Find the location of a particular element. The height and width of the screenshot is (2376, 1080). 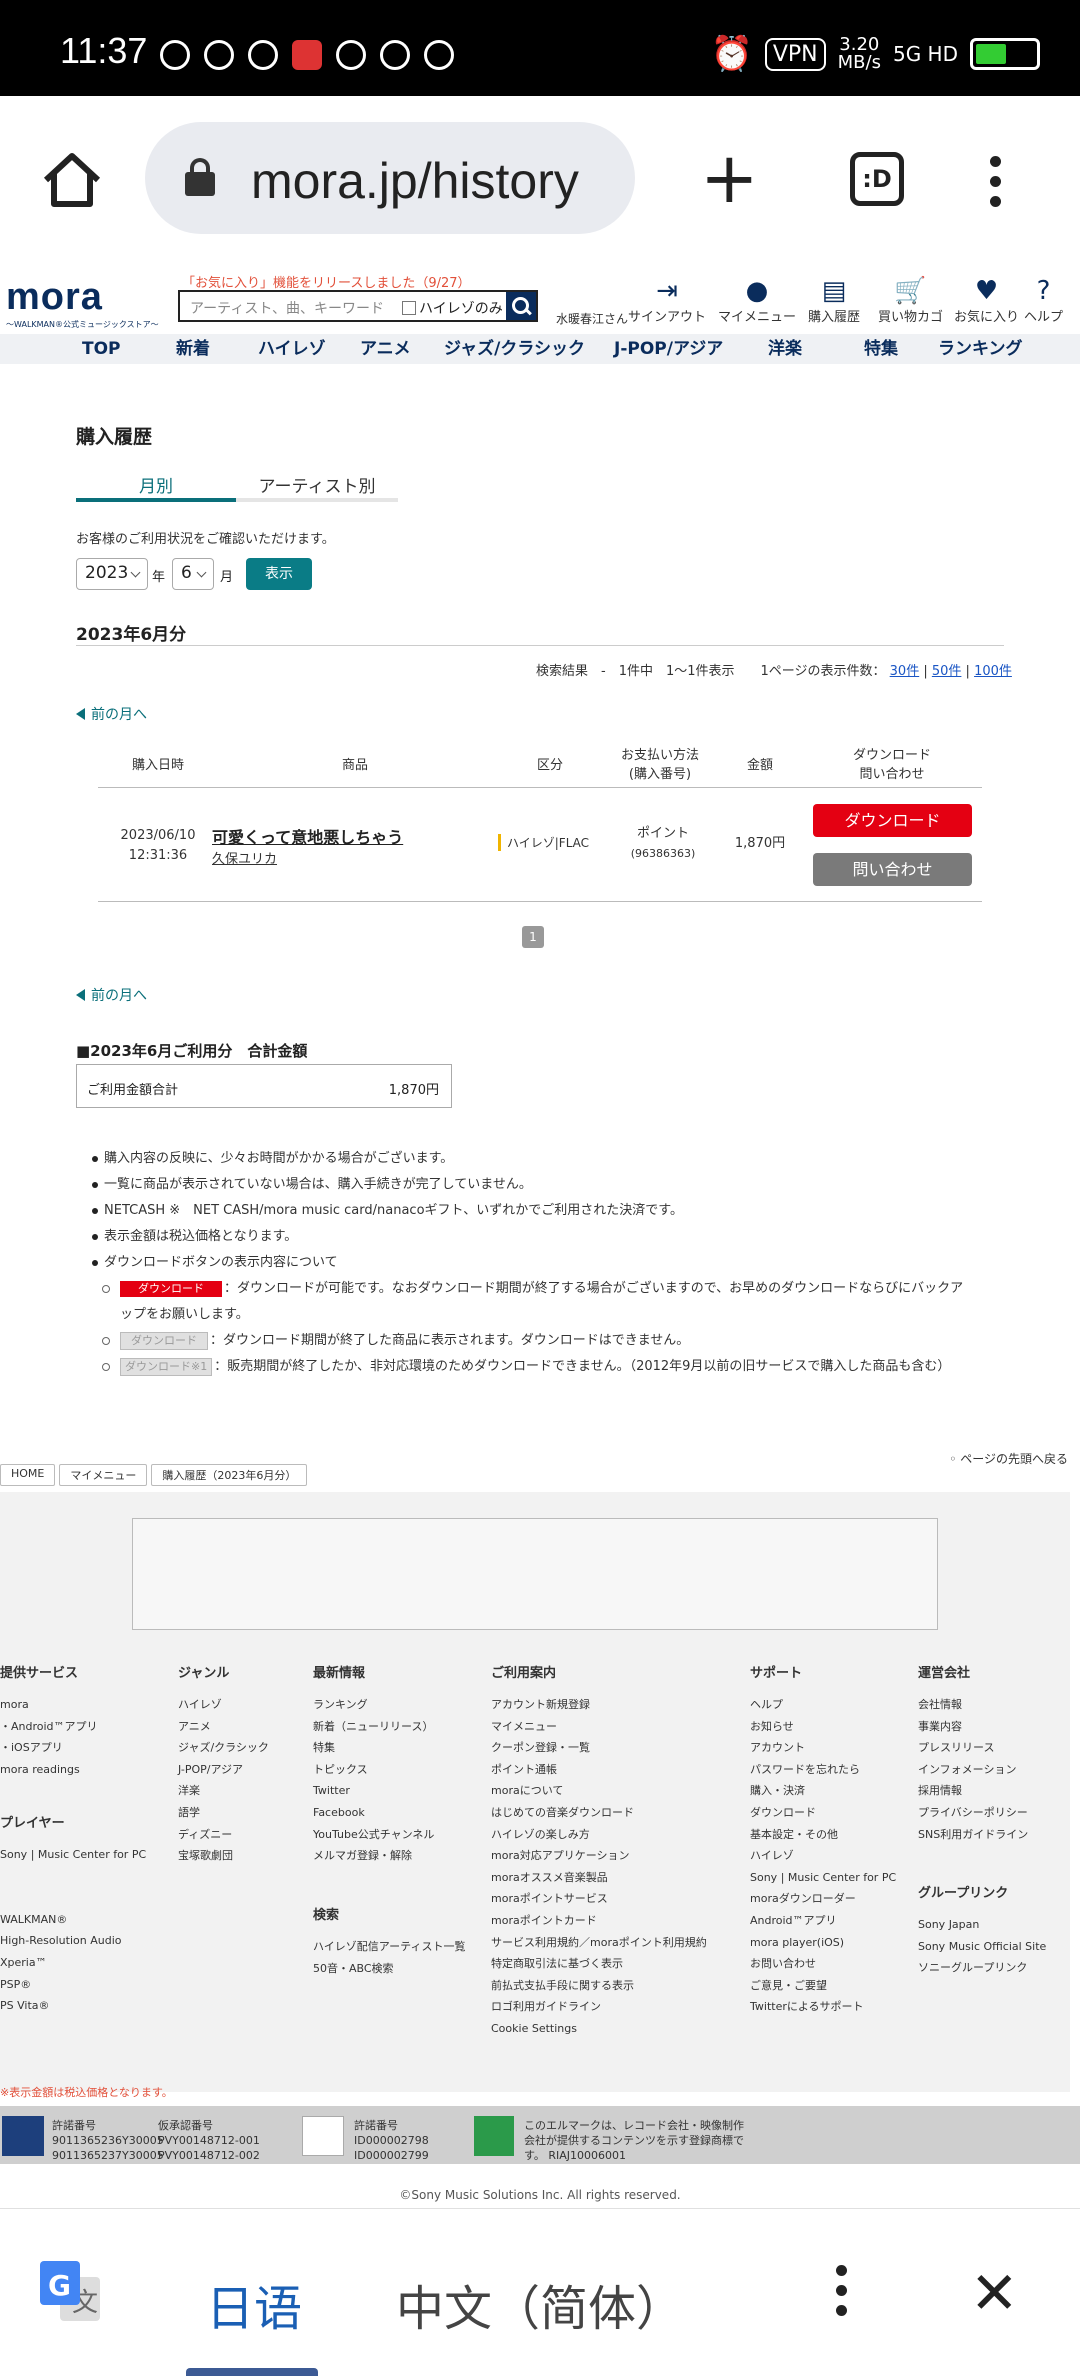

nav-cart: 🛒 買い物カゴ is located at coordinates (910, 300).